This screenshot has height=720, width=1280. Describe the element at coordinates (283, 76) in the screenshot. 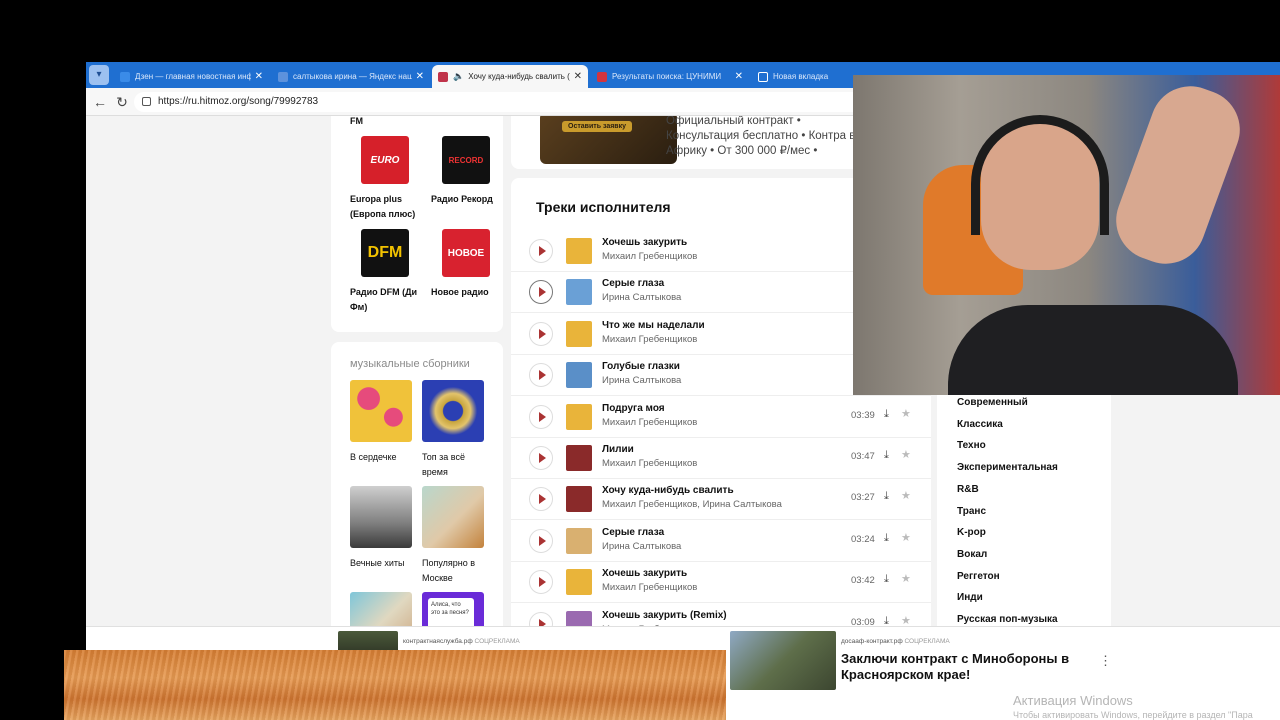

I see `yandex-icon` at that location.